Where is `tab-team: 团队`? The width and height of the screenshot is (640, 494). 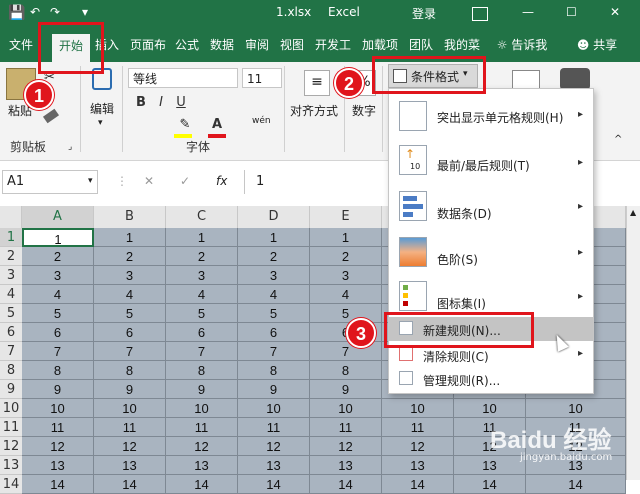
tab-team: 团队 is located at coordinates (421, 45).